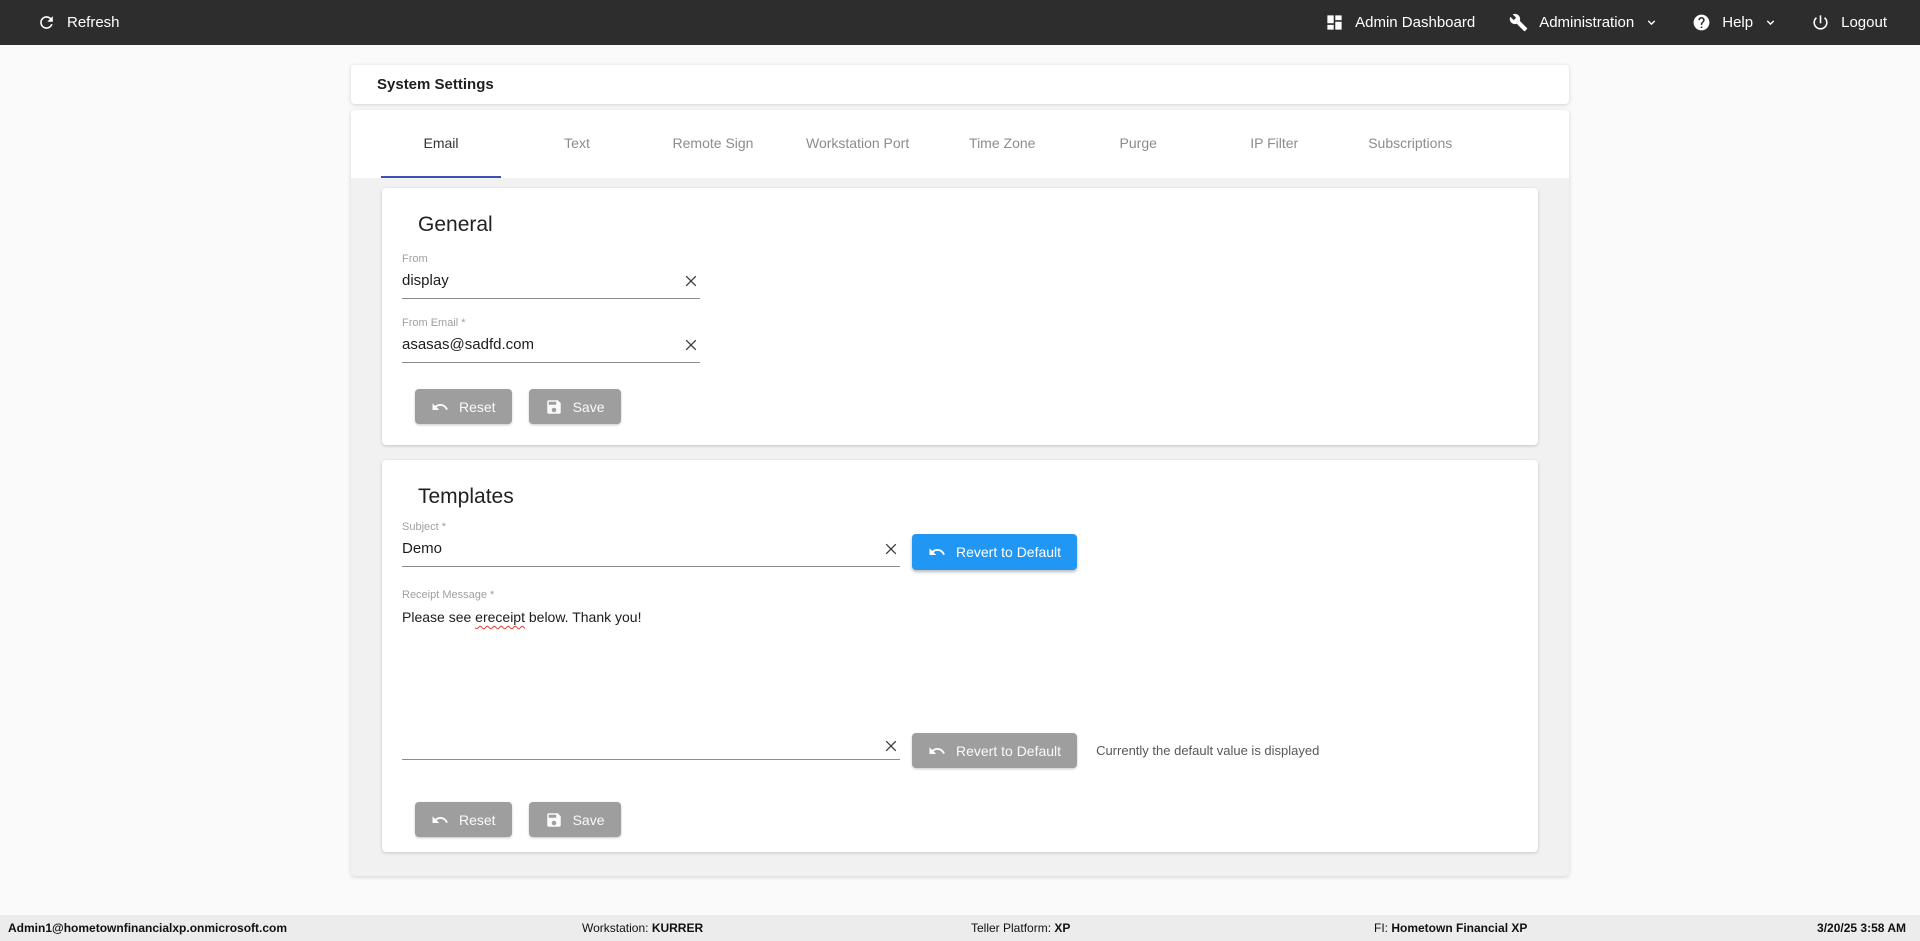 This screenshot has height=941, width=1920. I want to click on admin-dashboard-button: Admin Dashboard, so click(1400, 22).